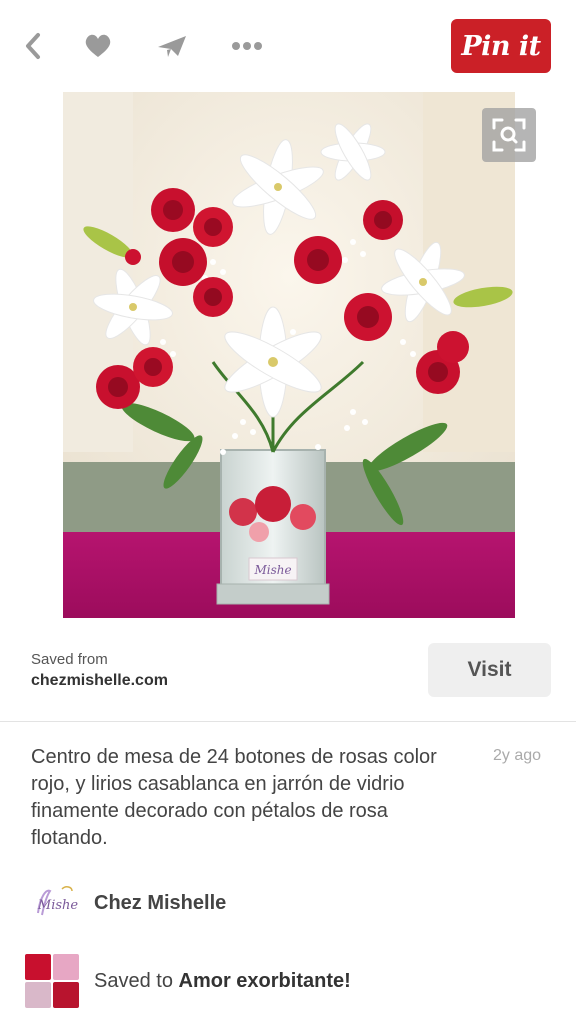 The width and height of the screenshot is (576, 1024). What do you see at coordinates (489, 670) in the screenshot?
I see `visit-button: Visit` at bounding box center [489, 670].